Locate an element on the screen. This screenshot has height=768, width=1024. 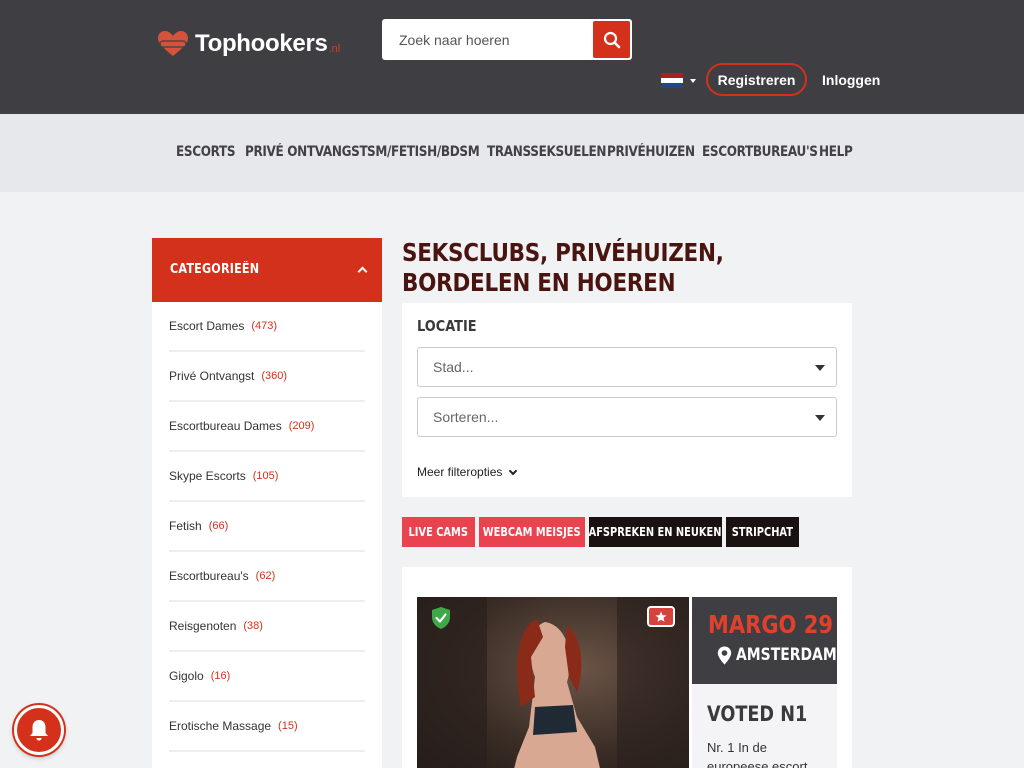
category-count: (209) is located at coordinates (301, 426).